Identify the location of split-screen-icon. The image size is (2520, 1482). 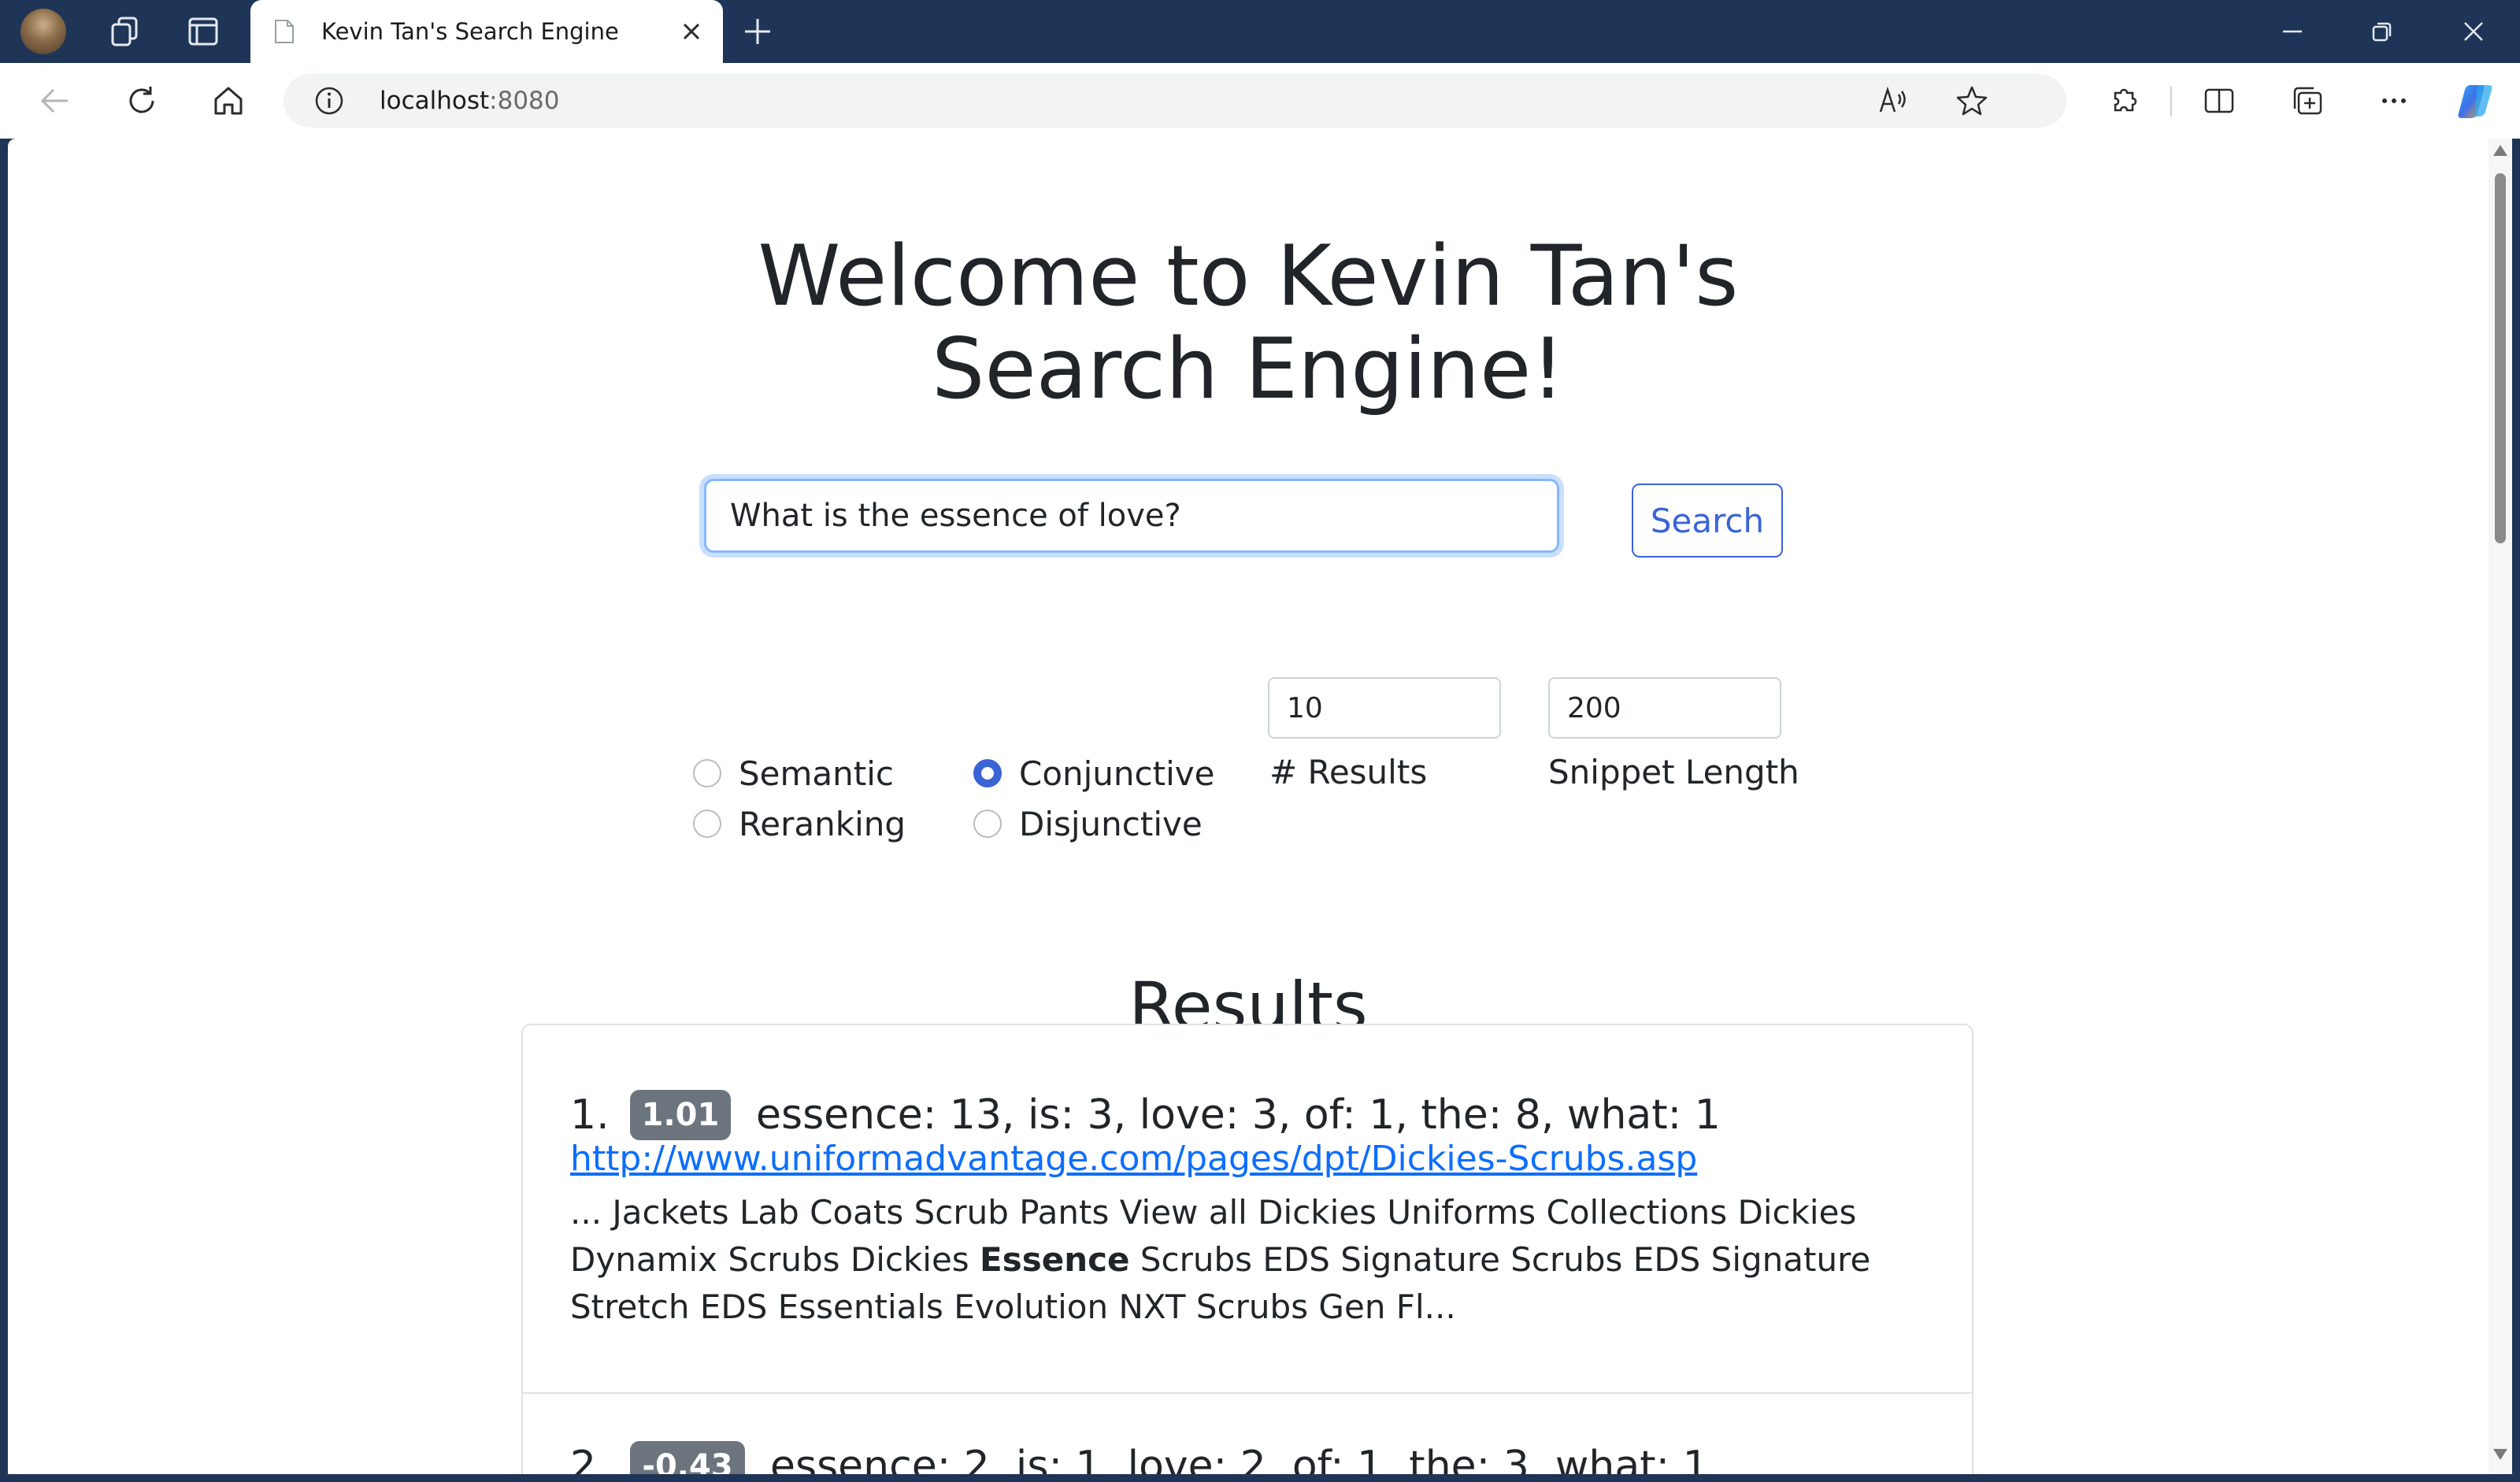
(2219, 100).